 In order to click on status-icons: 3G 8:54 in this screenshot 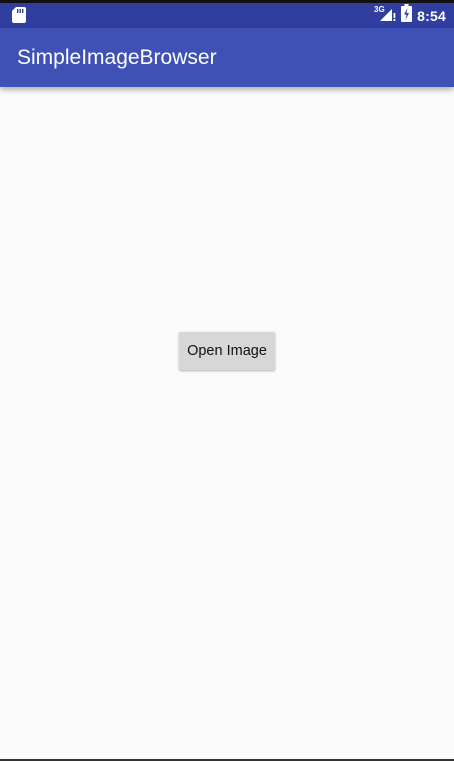, I will do `click(410, 15)`.